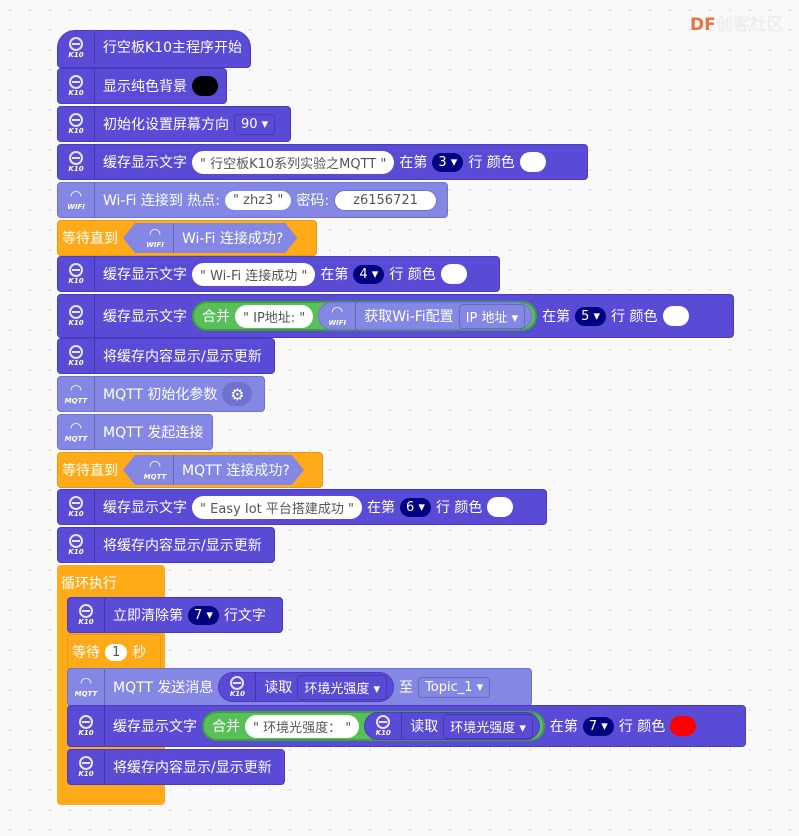  I want to click on mqtt-connected-condition: ◠ MQTT MQTT 连接成功?, so click(213, 470).